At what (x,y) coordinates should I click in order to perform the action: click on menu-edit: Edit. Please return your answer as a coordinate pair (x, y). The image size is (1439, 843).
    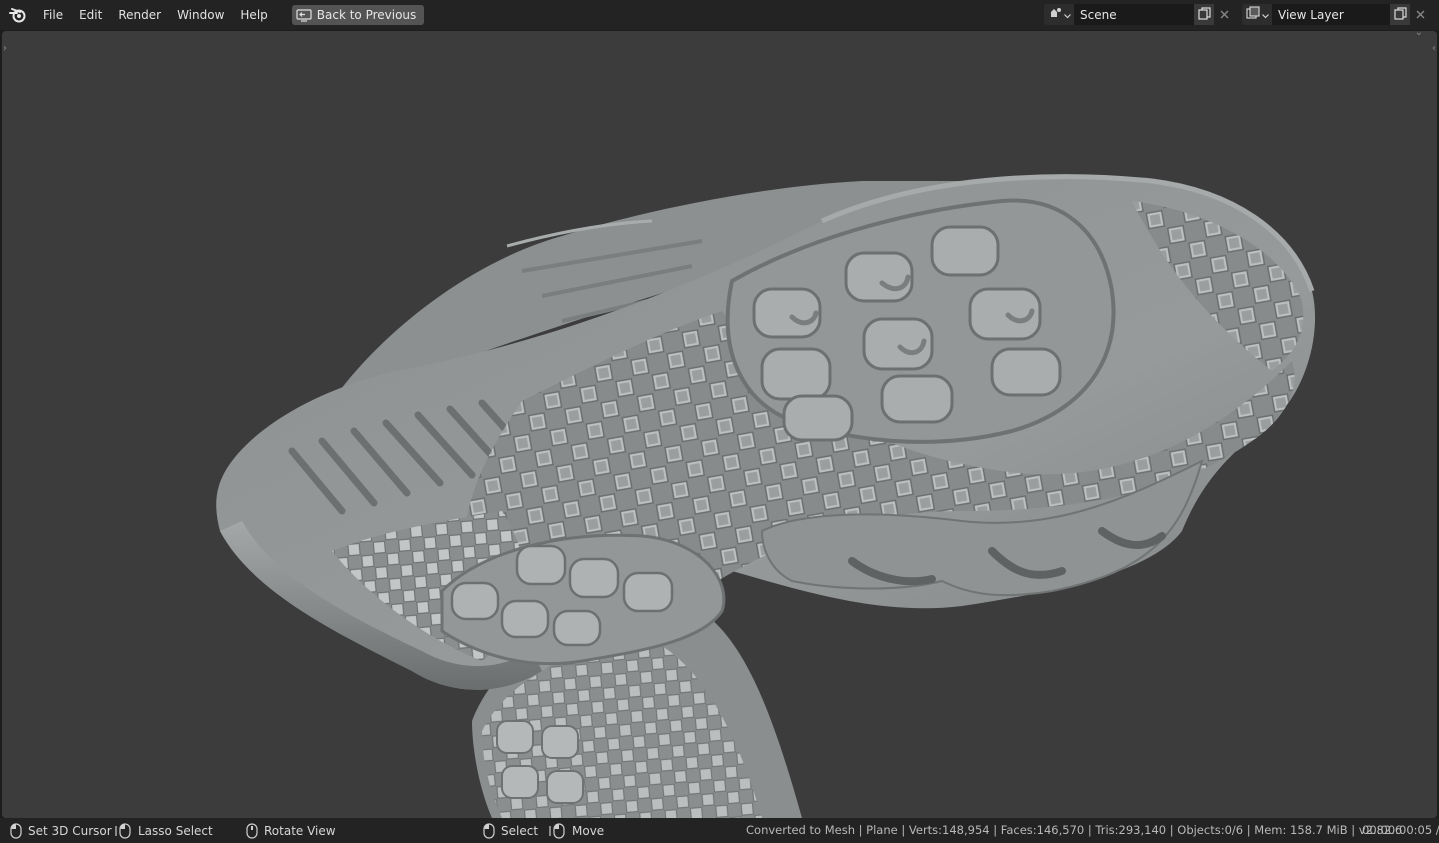
    Looking at the image, I should click on (90, 15).